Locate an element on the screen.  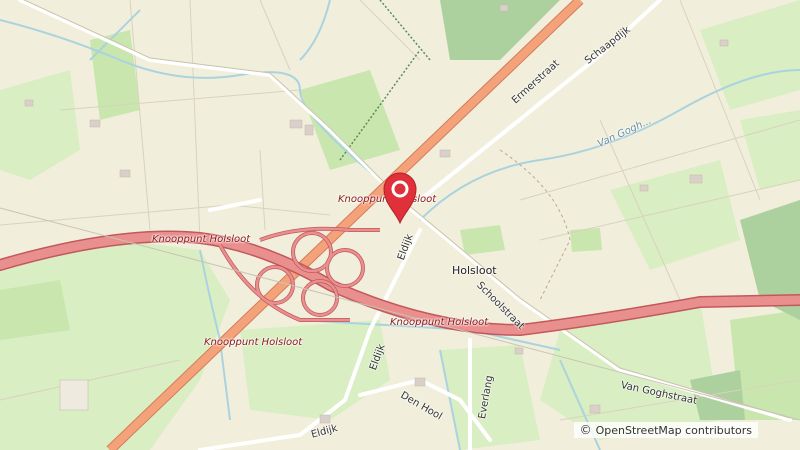
footpath is located at coordinates (535, 225).